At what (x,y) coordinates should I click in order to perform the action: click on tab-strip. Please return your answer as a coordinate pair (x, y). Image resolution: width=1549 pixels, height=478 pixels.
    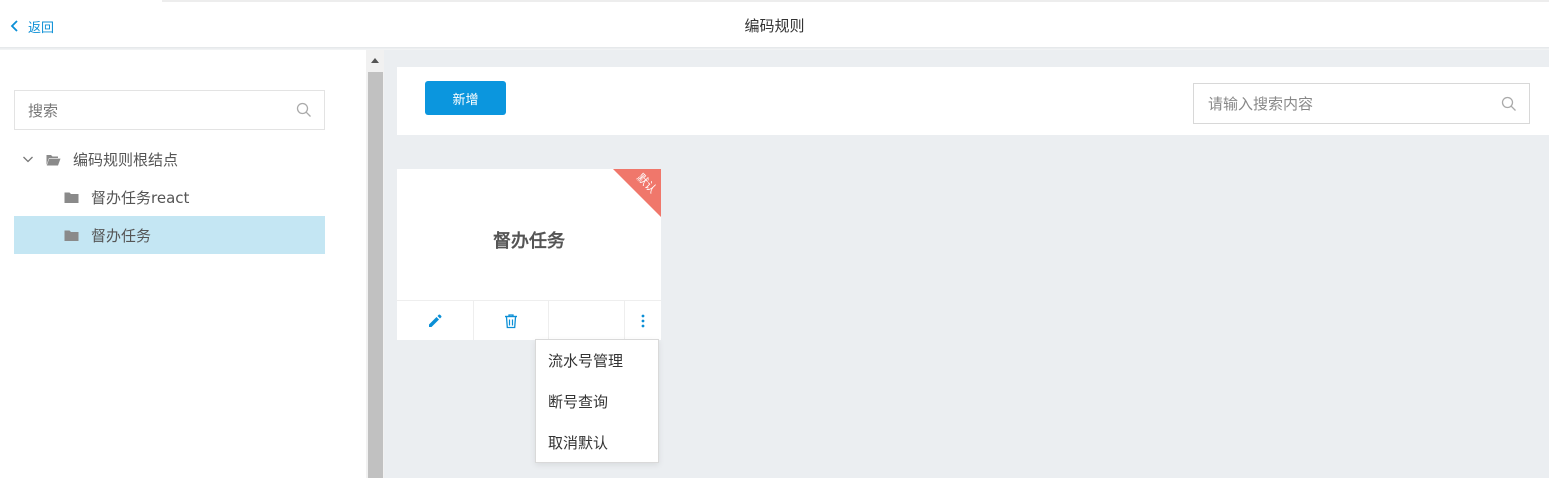
    Looking at the image, I should click on (81, 1).